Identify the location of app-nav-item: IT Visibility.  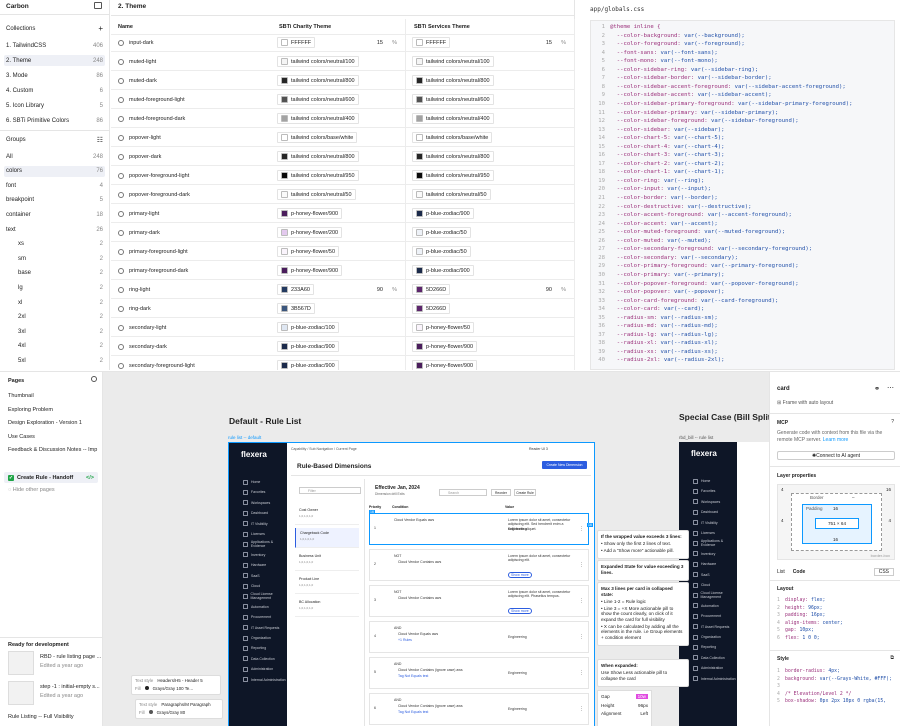
(255, 524).